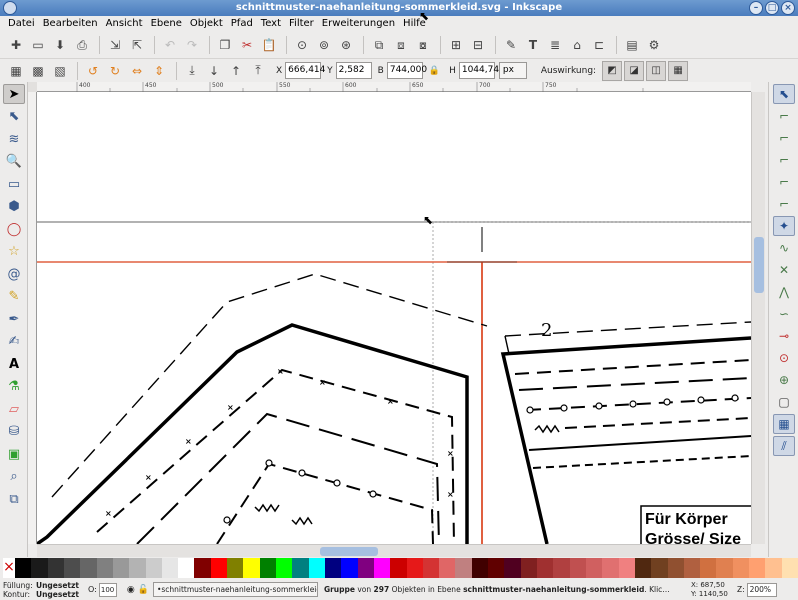 This screenshot has width=798, height=600. What do you see at coordinates (159, 71) in the screenshot?
I see `flip-vertical-icon: ⇕` at bounding box center [159, 71].